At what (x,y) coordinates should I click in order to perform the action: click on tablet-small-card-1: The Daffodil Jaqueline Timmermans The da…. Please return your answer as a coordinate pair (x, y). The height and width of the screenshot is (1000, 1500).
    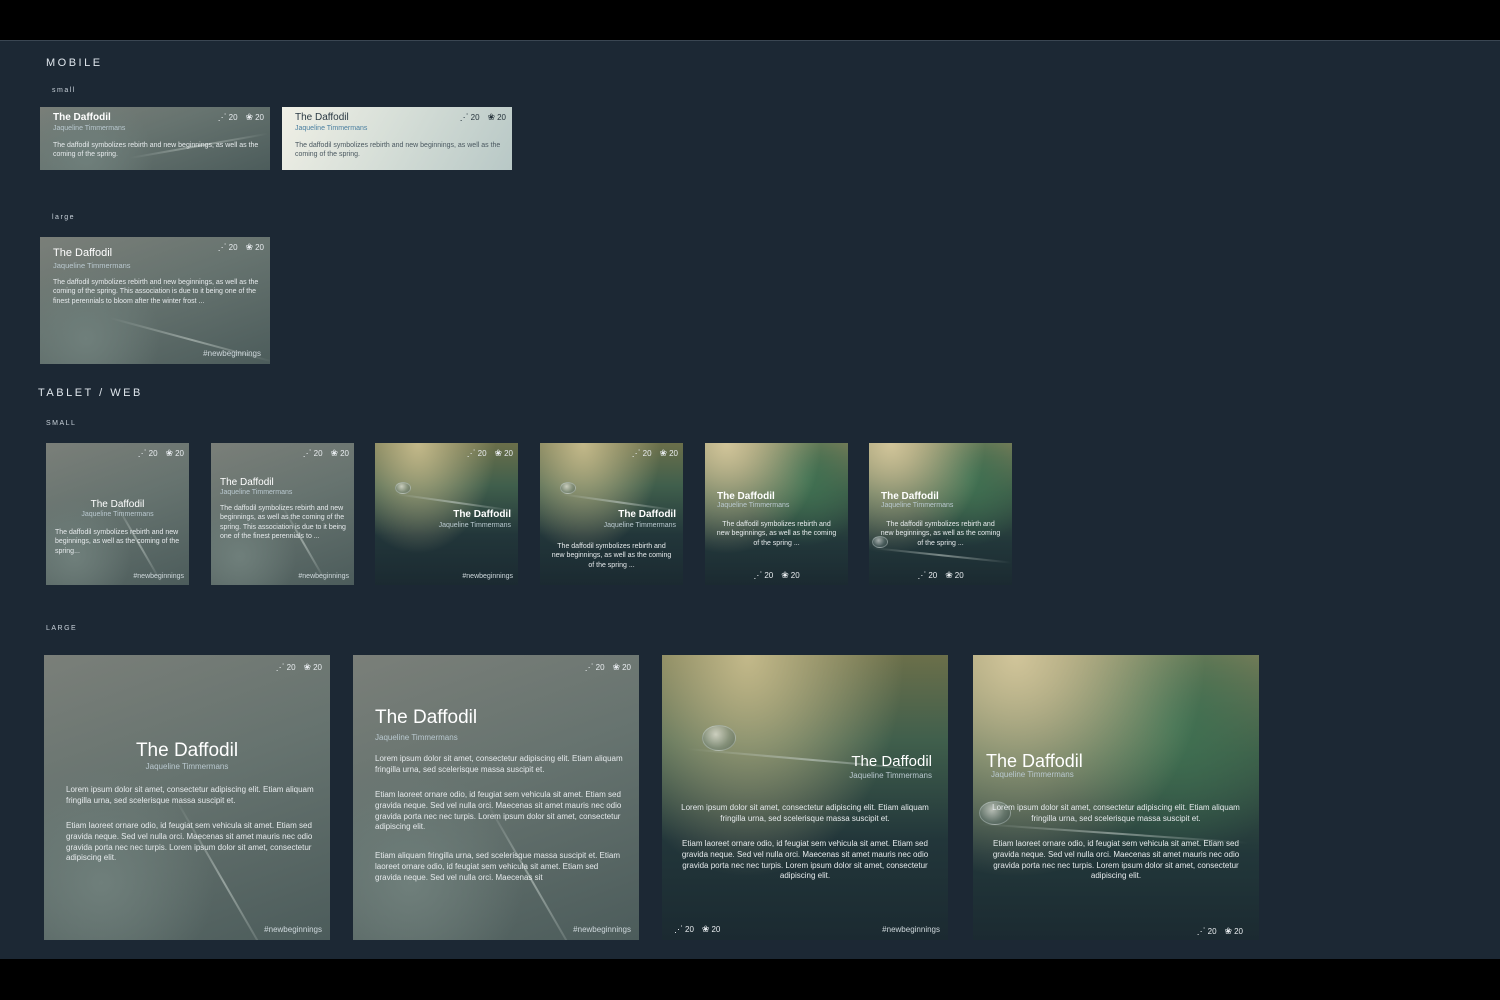
    Looking at the image, I should click on (117, 514).